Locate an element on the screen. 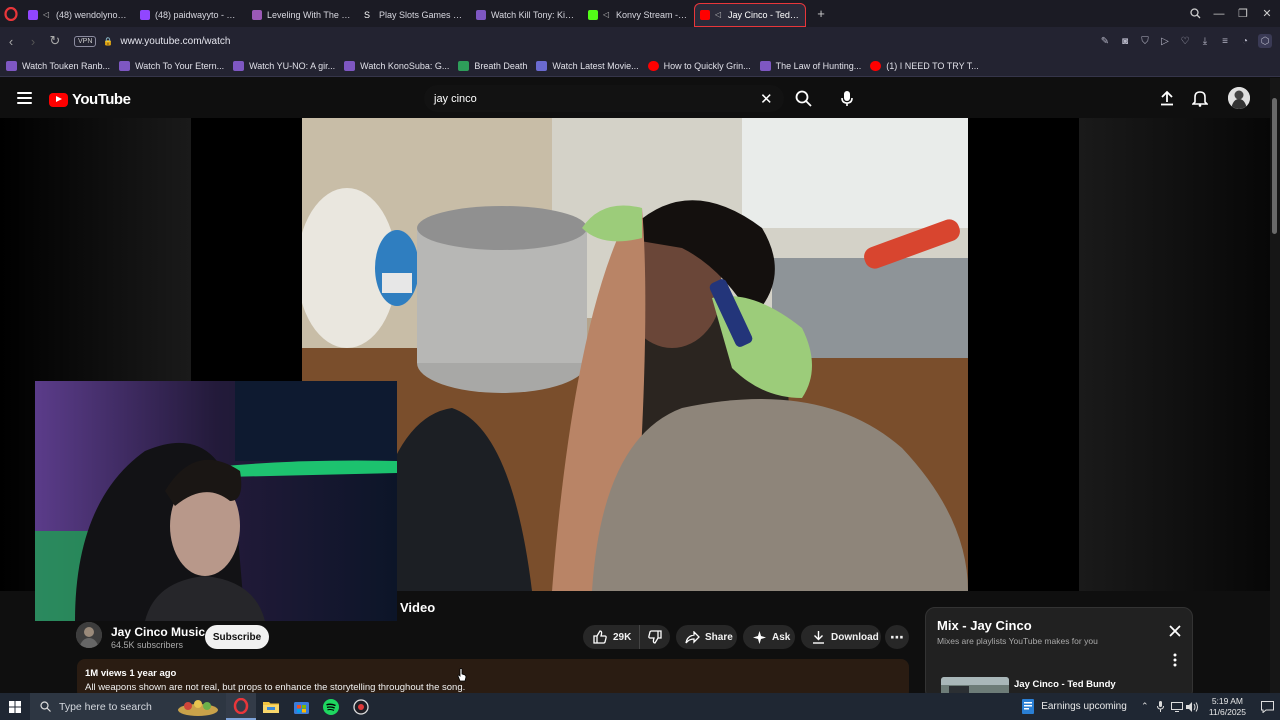  dislike-button is located at coordinates (654, 637).